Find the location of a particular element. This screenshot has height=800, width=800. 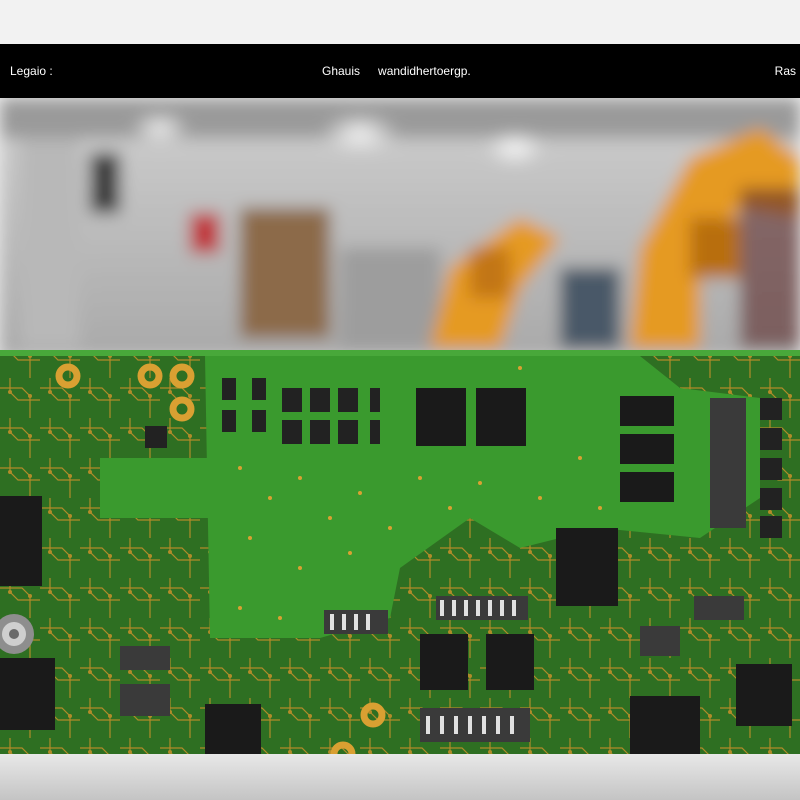

nav-item-right: Ras is located at coordinates (785, 71).